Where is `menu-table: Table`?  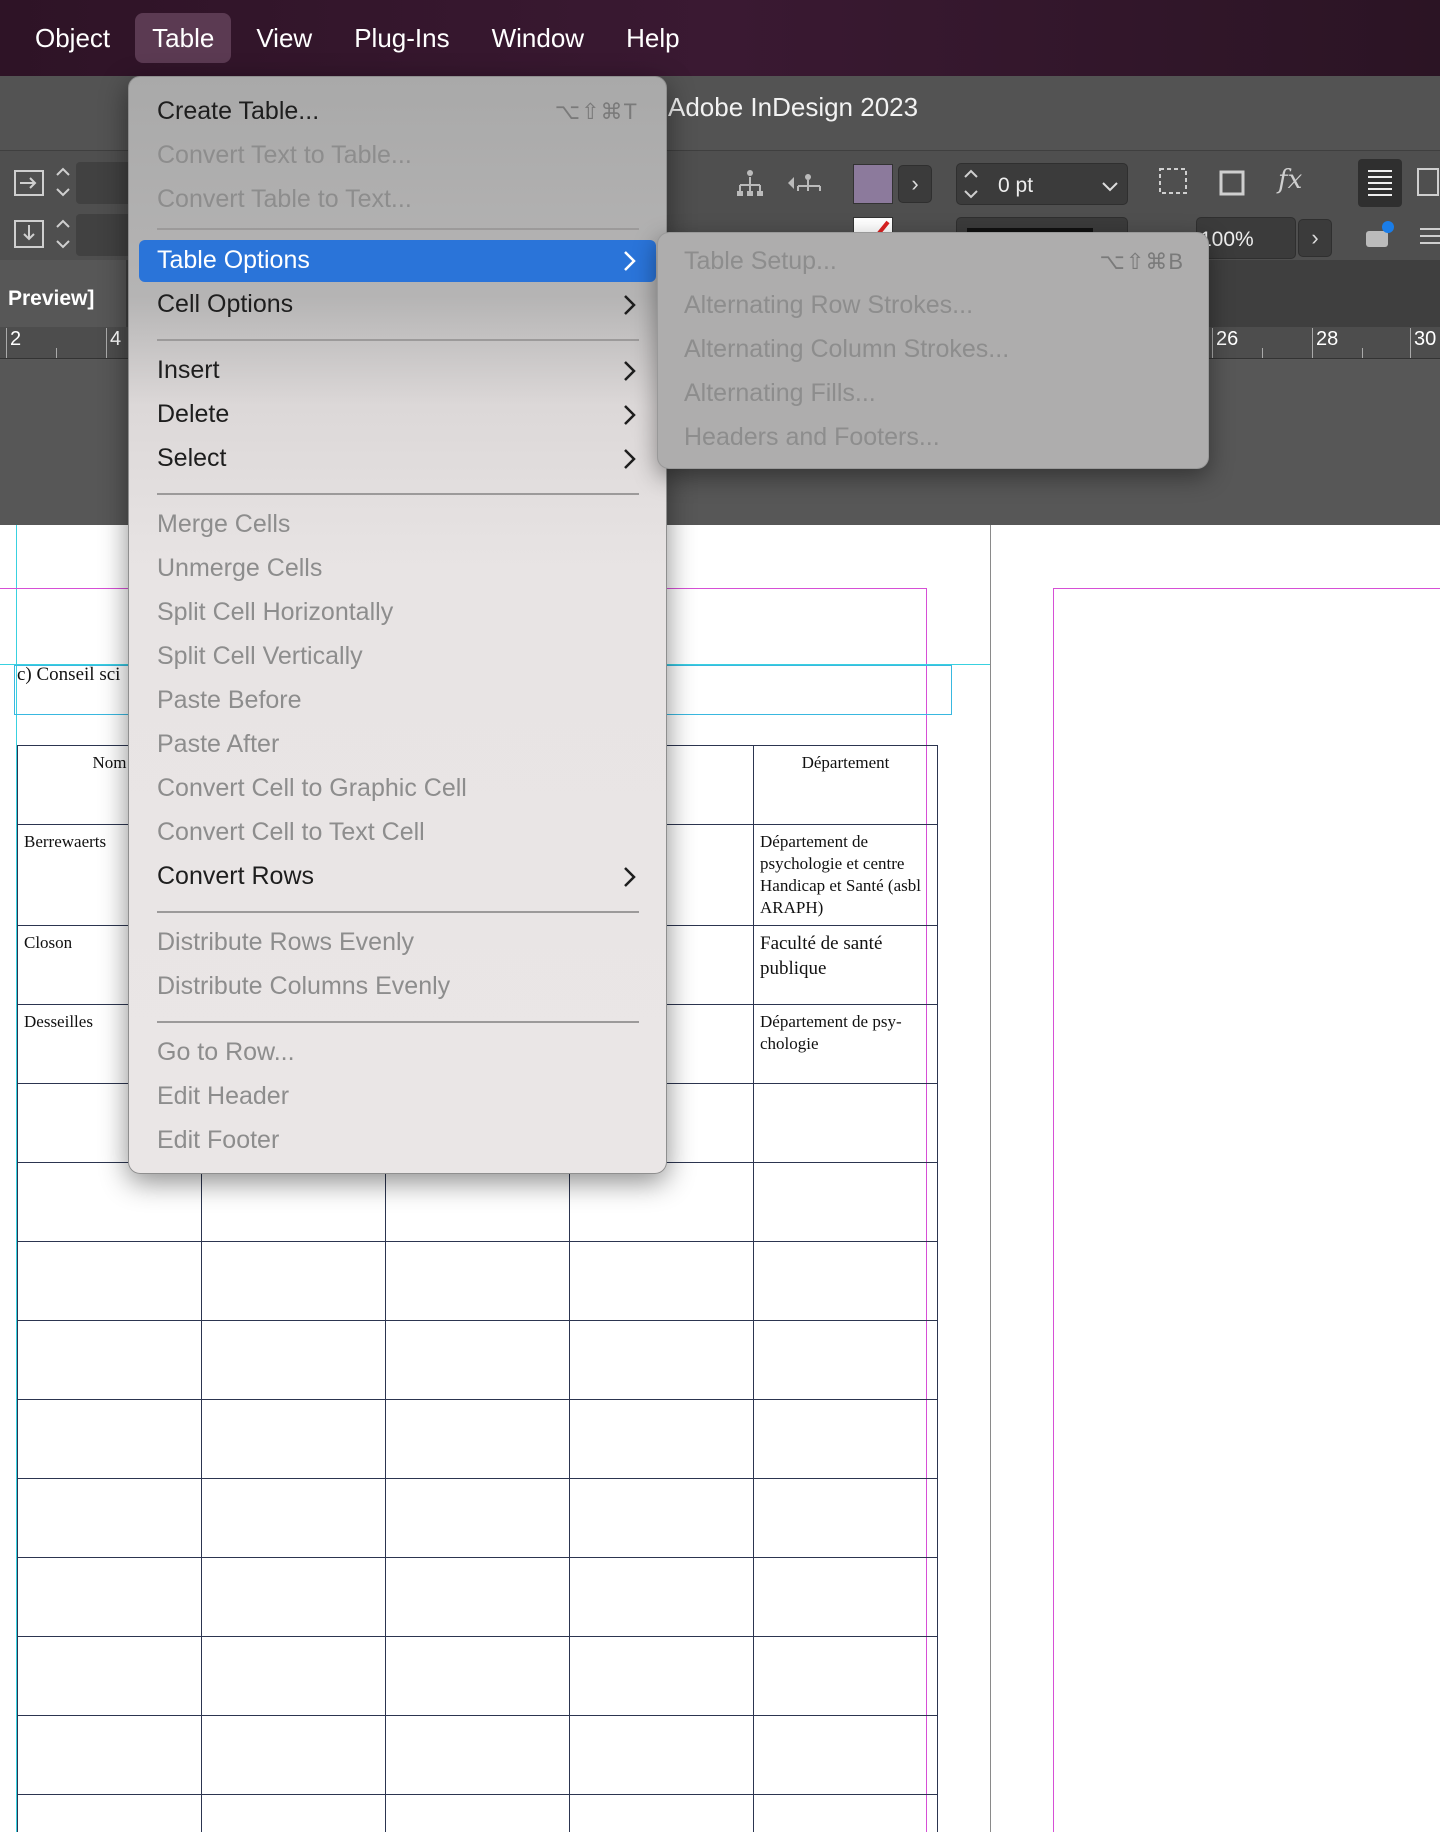 menu-table: Table is located at coordinates (183, 38).